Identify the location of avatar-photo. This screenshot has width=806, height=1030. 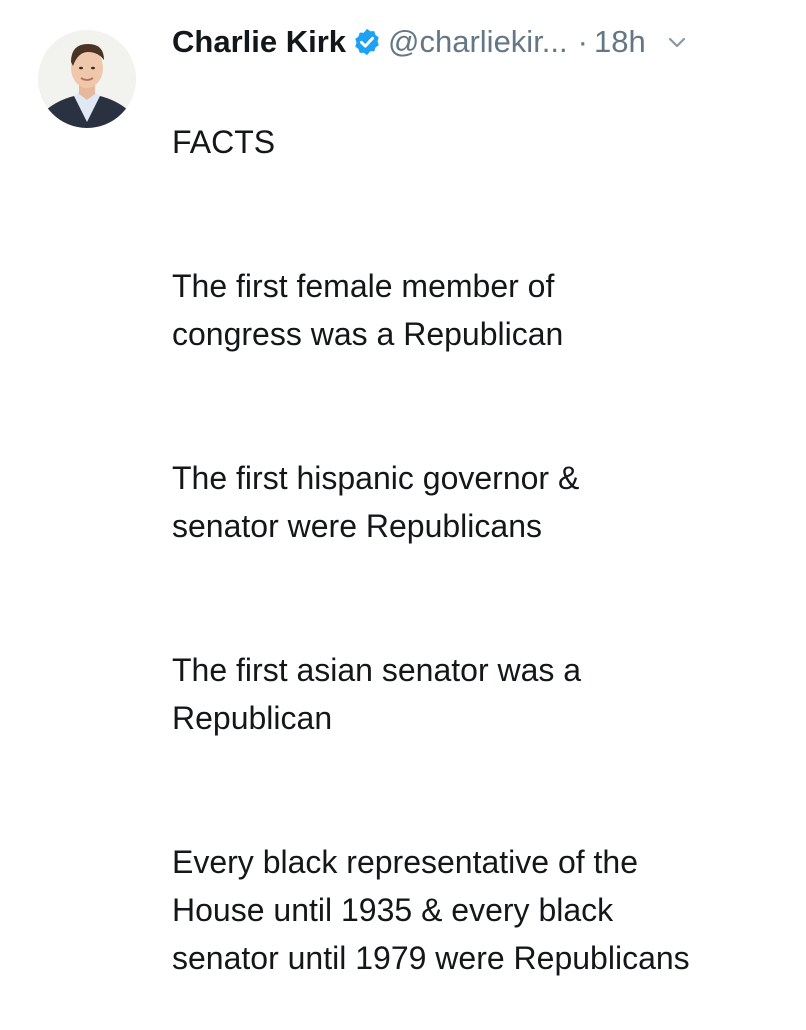
(87, 79).